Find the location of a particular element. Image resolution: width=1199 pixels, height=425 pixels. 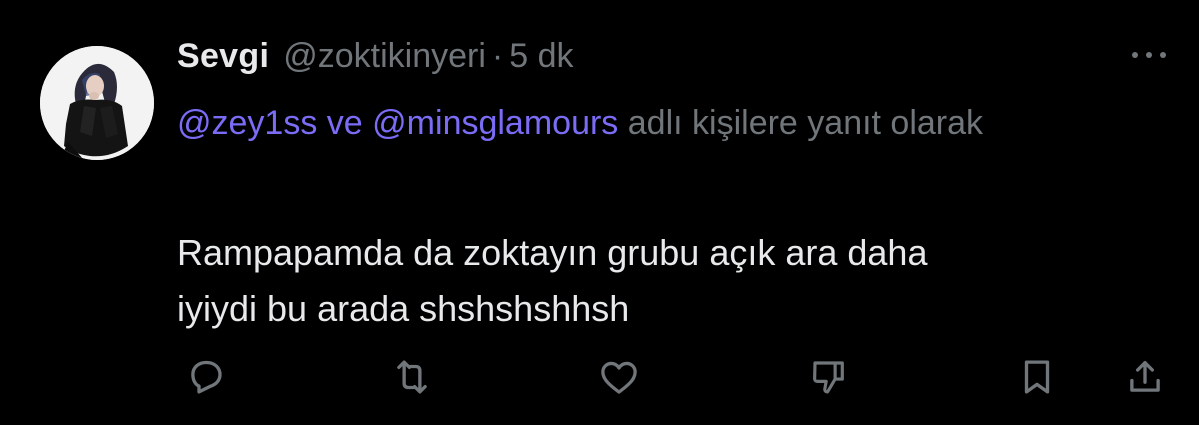

reply-icon is located at coordinates (206, 377).